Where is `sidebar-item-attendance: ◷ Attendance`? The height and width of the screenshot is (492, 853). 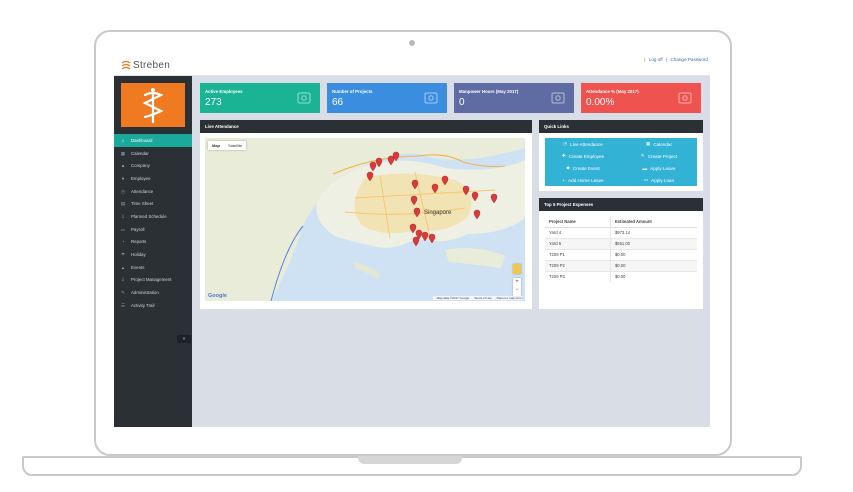 sidebar-item-attendance: ◷ Attendance is located at coordinates (153, 191).